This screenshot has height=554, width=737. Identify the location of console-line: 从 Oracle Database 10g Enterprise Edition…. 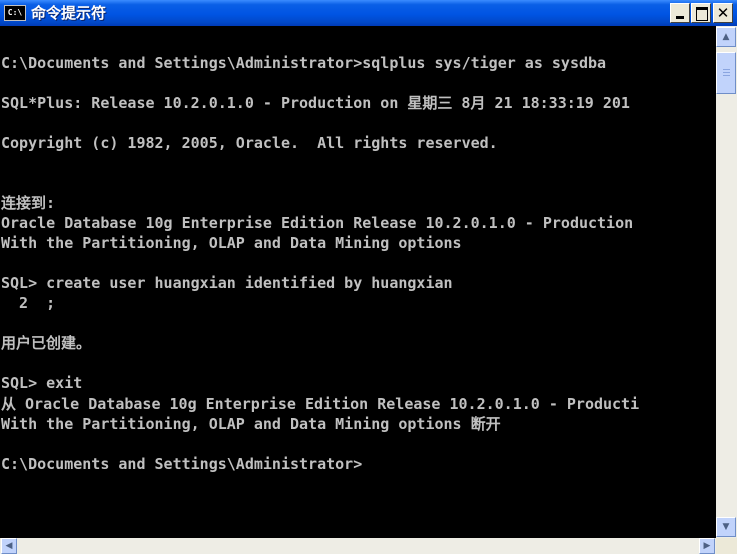
(320, 404).